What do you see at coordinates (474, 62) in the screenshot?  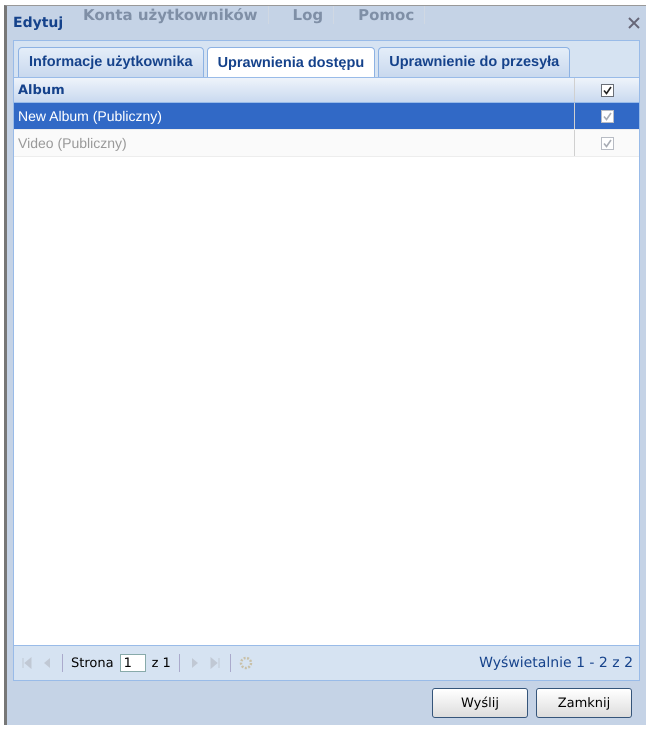 I see `tab: Uprawnienie do przesyła` at bounding box center [474, 62].